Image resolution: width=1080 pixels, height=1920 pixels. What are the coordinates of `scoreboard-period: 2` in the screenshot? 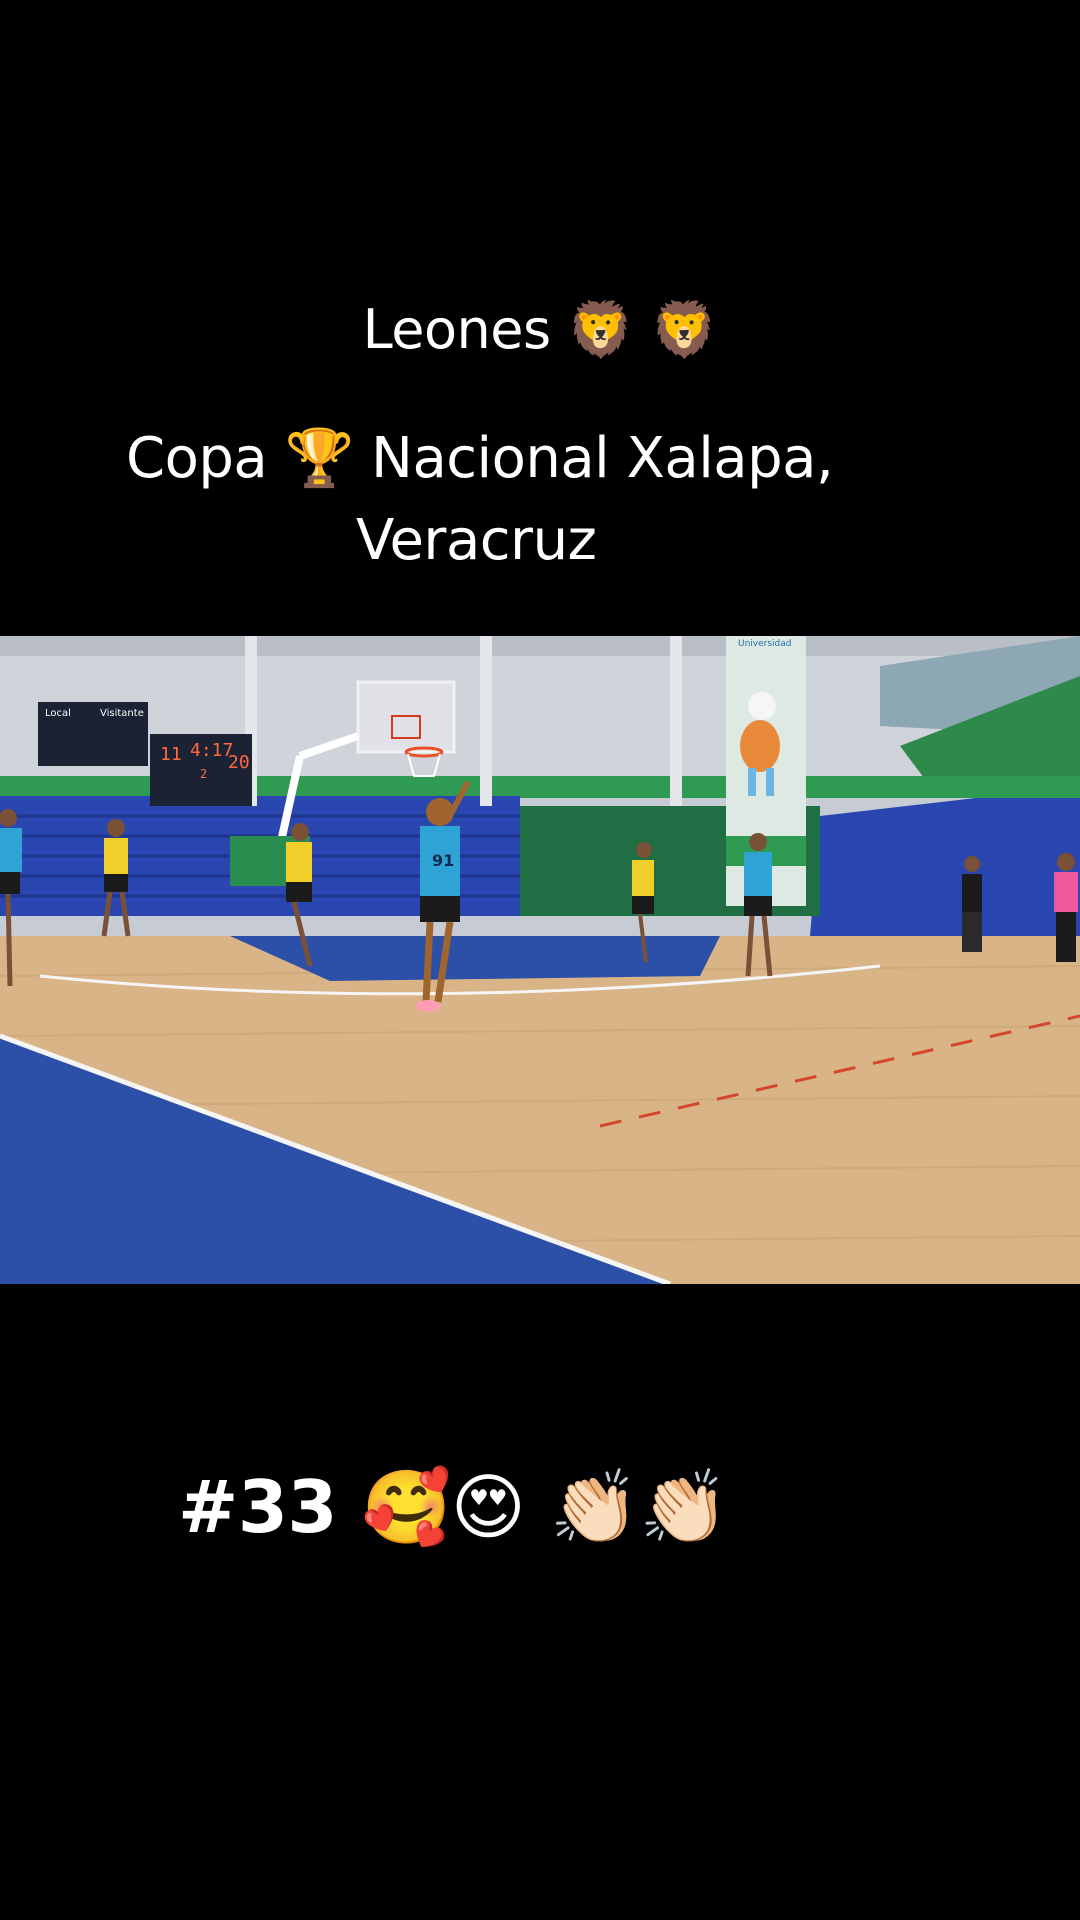 It's located at (203, 774).